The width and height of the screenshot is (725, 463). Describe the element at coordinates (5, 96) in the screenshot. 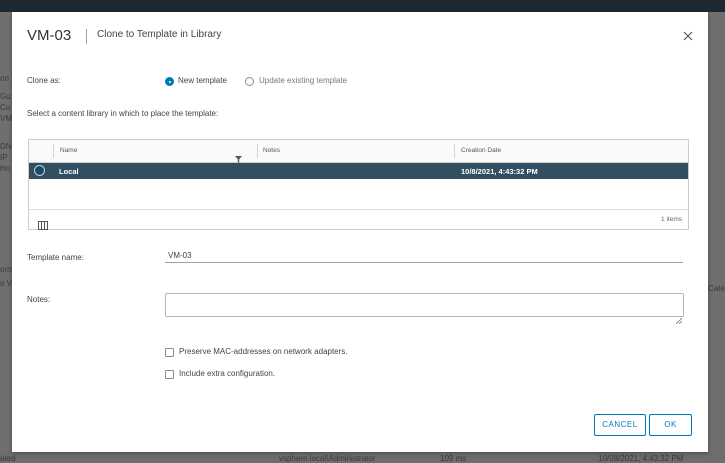

I see `background-text: Gu` at that location.